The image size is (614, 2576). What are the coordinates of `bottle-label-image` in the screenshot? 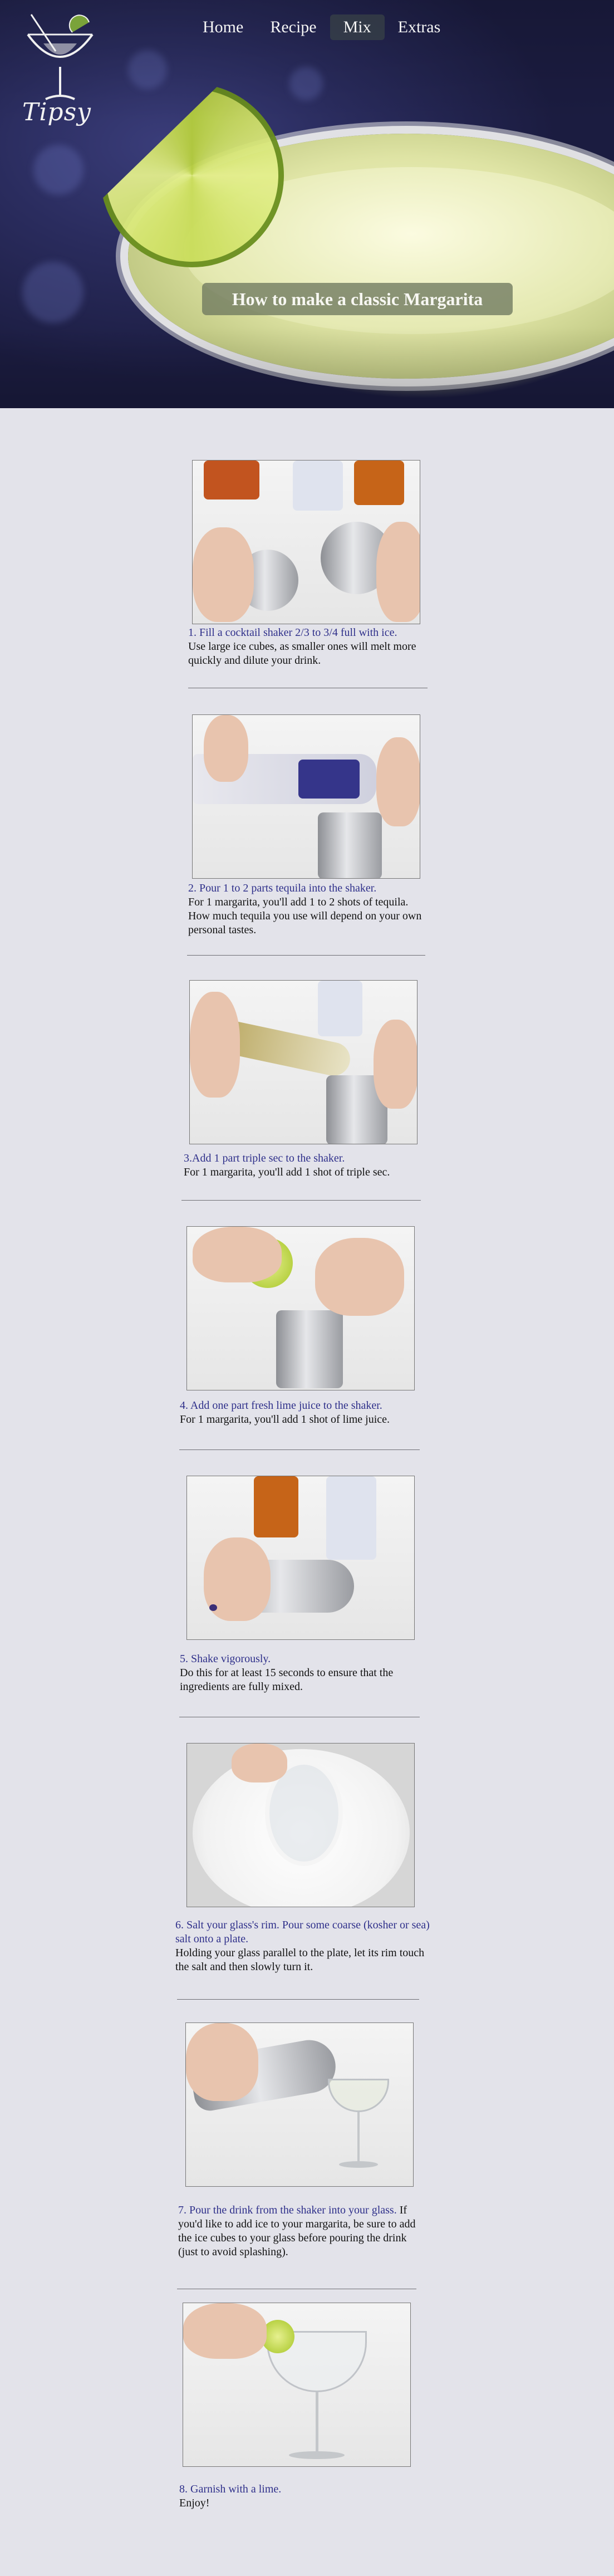 It's located at (329, 779).